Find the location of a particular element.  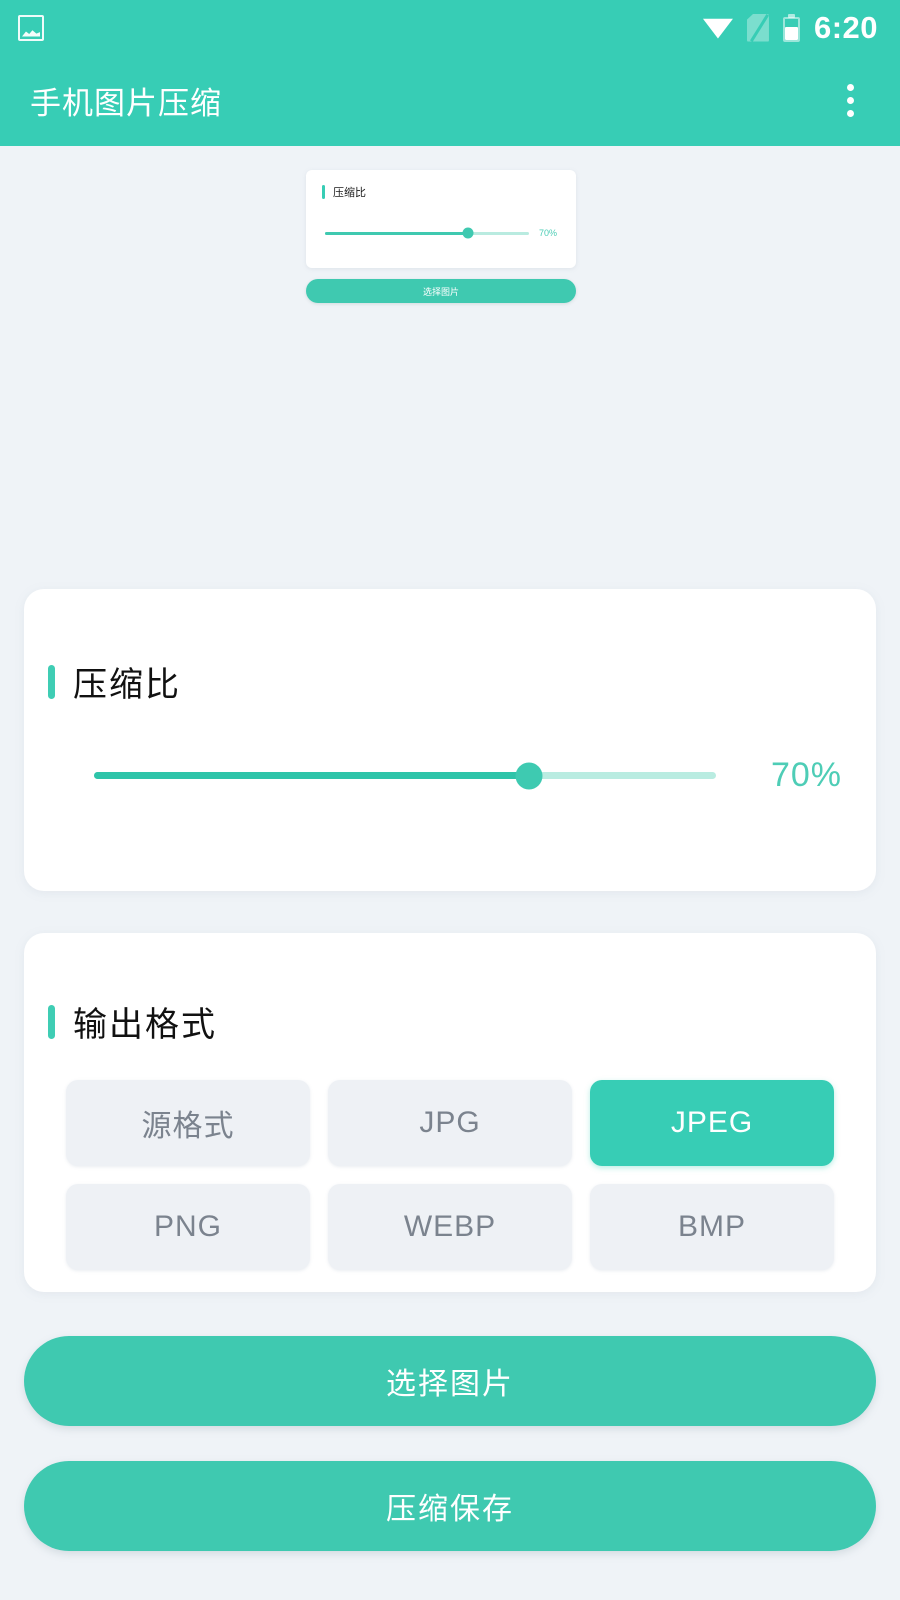

format-option-jpeg: JPEG is located at coordinates (712, 1123).